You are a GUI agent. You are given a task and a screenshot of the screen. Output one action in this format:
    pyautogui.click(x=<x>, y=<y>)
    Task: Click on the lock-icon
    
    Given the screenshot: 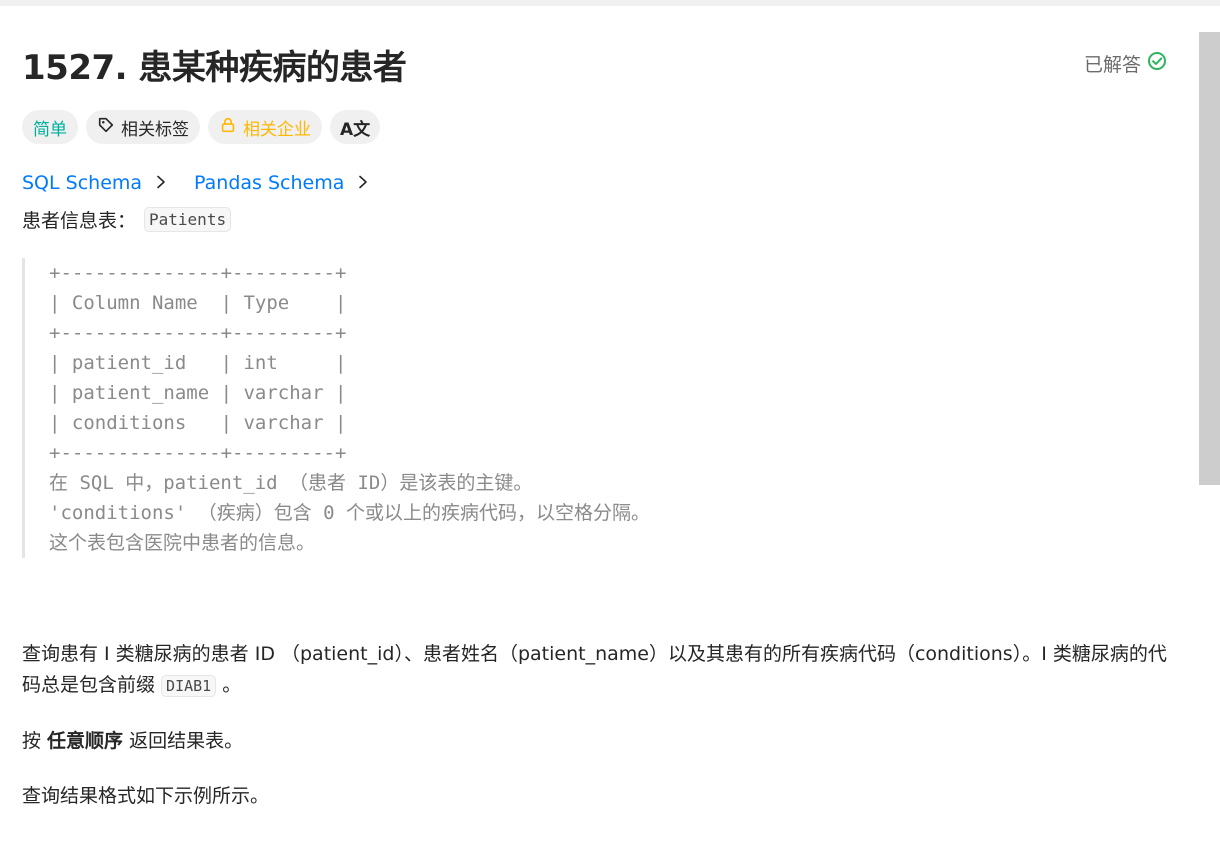 What is the action you would take?
    pyautogui.click(x=228, y=127)
    